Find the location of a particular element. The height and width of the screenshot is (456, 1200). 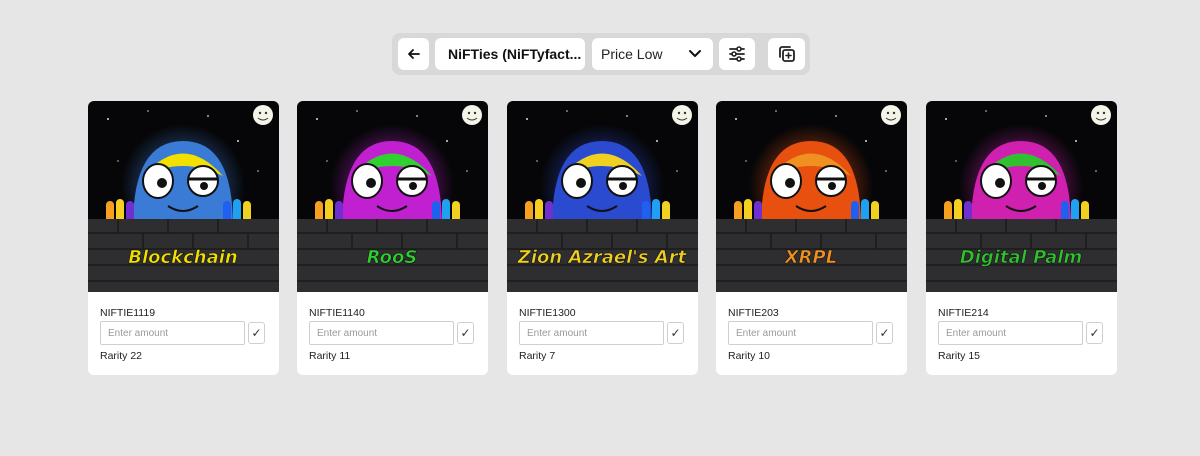

nft-card: XRPL NIFTIE203 ✓ Rarity 10 is located at coordinates (811, 238).